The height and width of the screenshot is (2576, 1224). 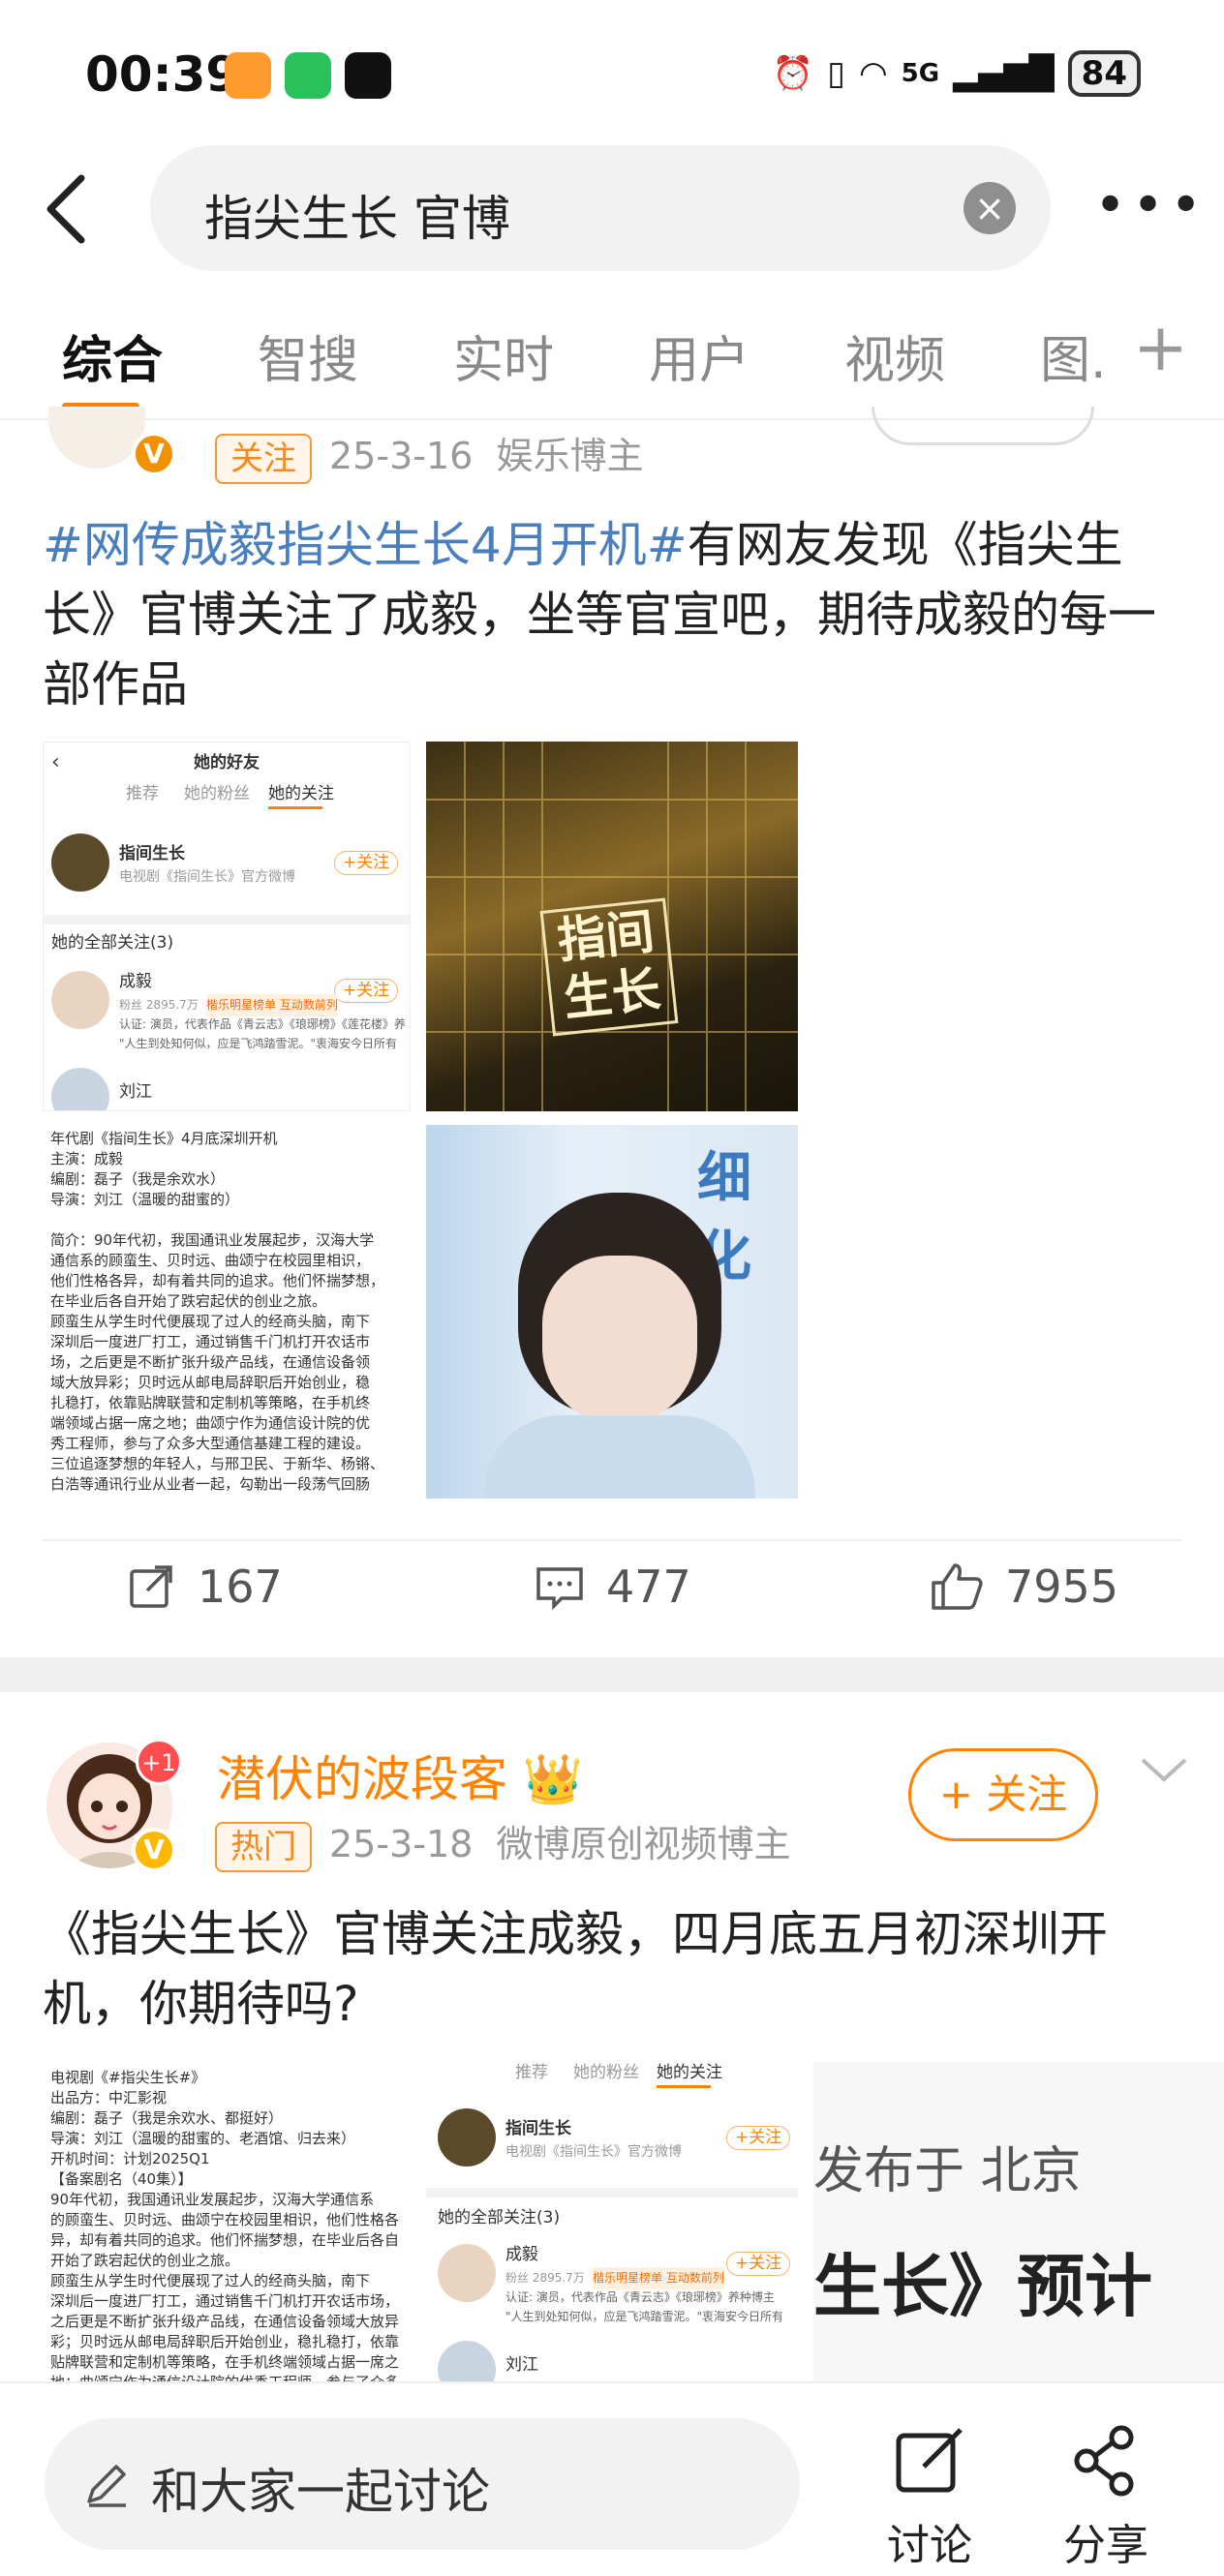 I want to click on post2-text: 《指尖生长》官博关注成毅，四月底五月初深圳开机，你期待吗?, so click(x=614, y=1969).